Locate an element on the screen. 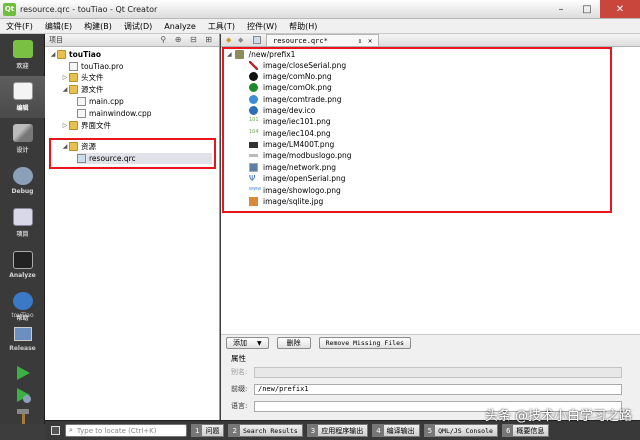  menu-build: 构建(B) is located at coordinates (98, 26).